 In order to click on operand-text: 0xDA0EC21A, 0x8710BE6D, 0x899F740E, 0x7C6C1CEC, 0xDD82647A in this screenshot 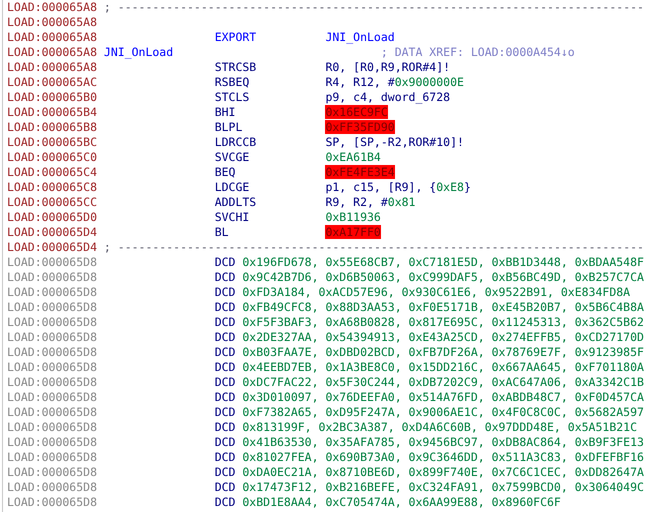, I will do `click(443, 472)`.